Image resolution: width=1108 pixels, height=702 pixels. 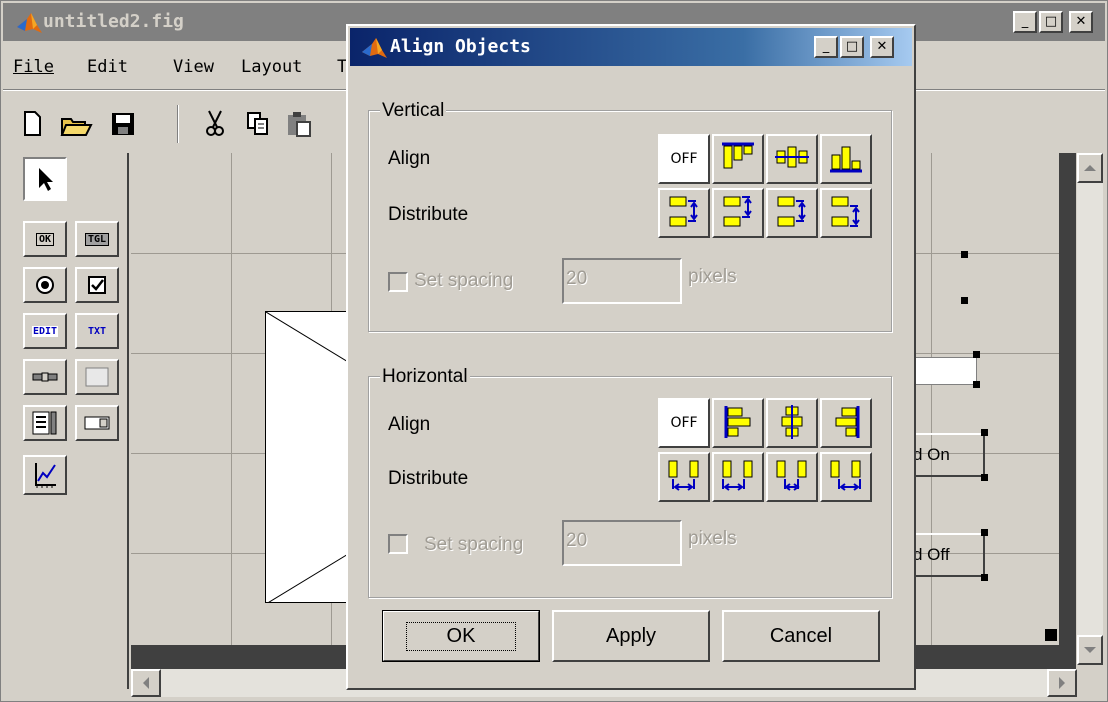 I want to click on popup-menu-tool, so click(x=97, y=423).